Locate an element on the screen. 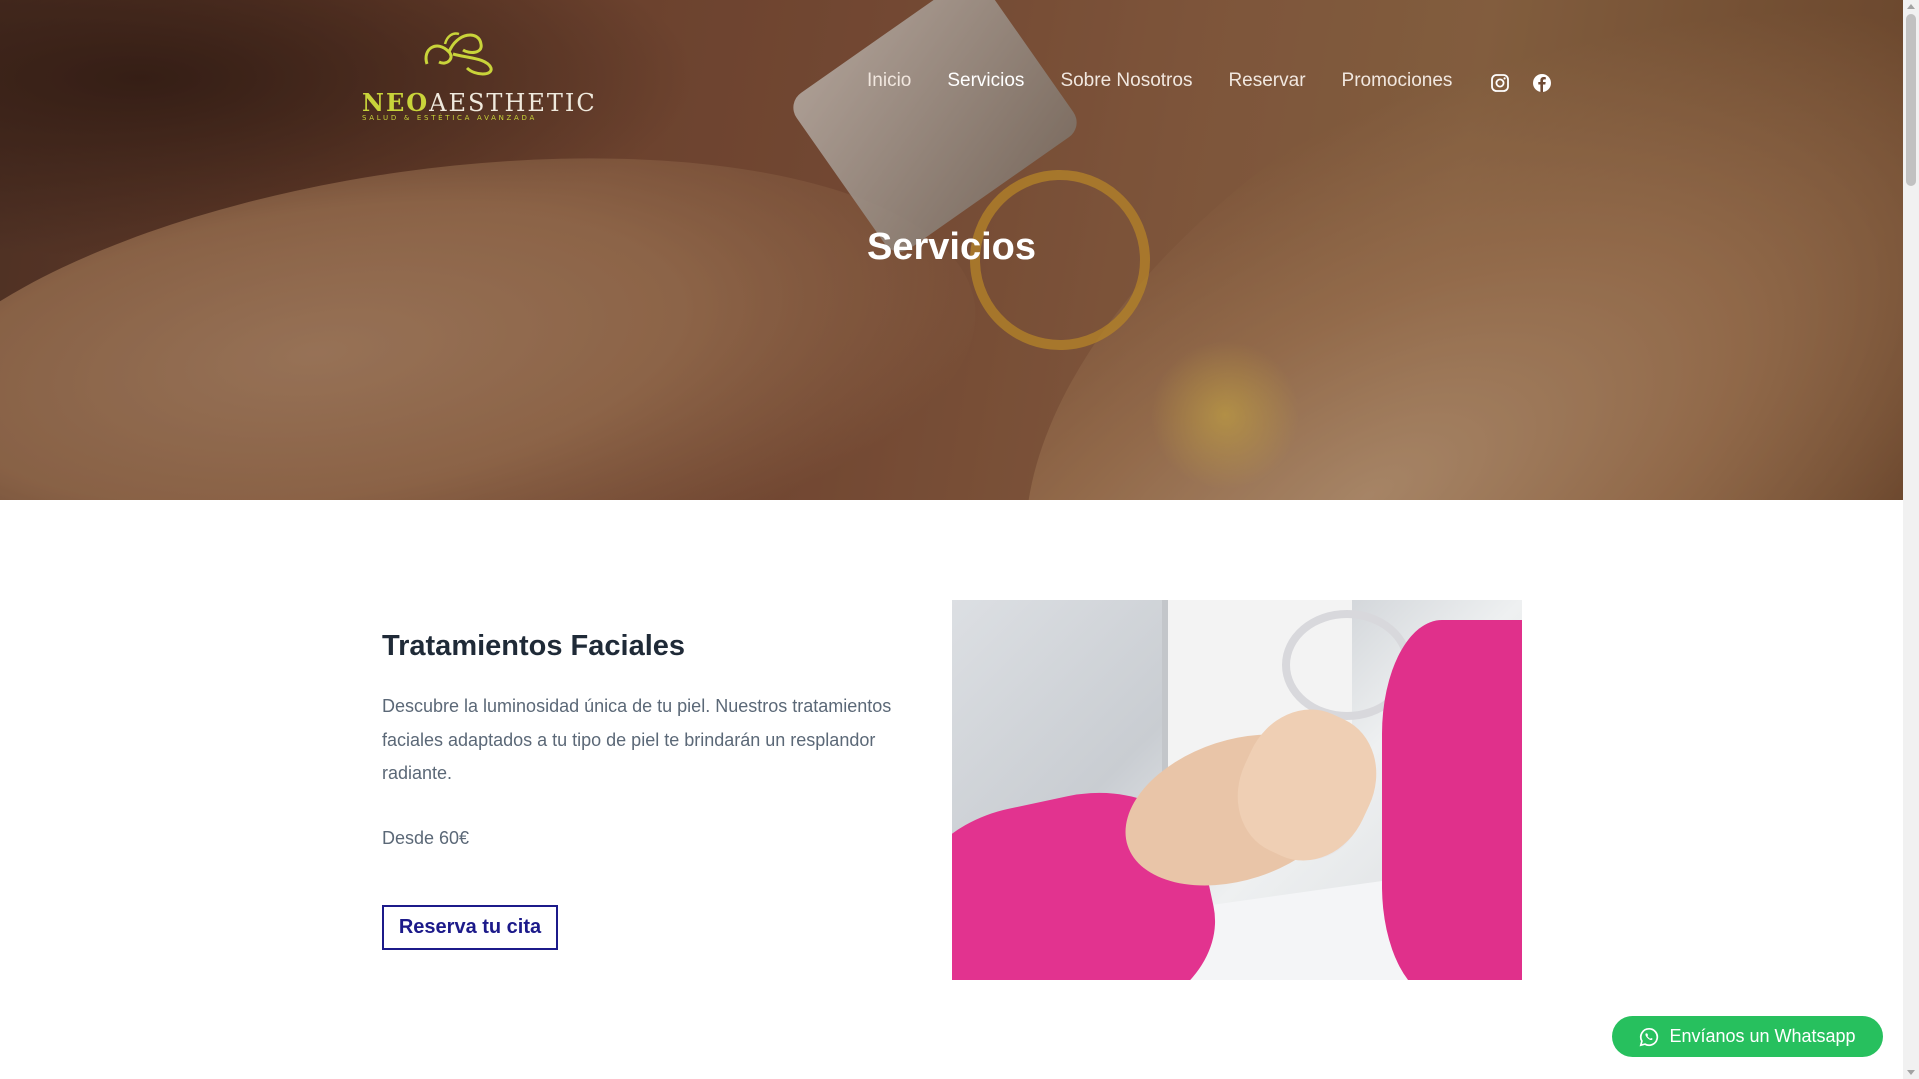 The image size is (1919, 1079). nav-item-promociones: Promociones is located at coordinates (1397, 81).